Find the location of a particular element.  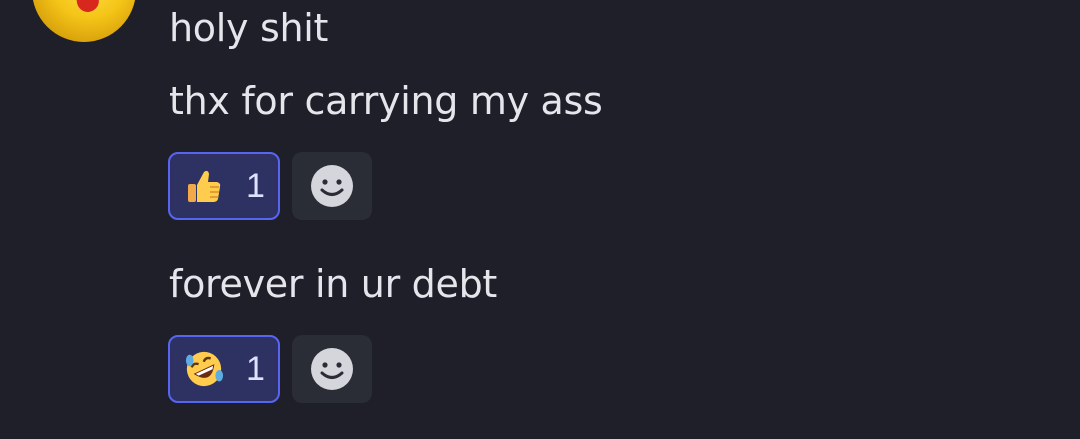

message-text-2: thx for carrying my ass is located at coordinates (386, 101).